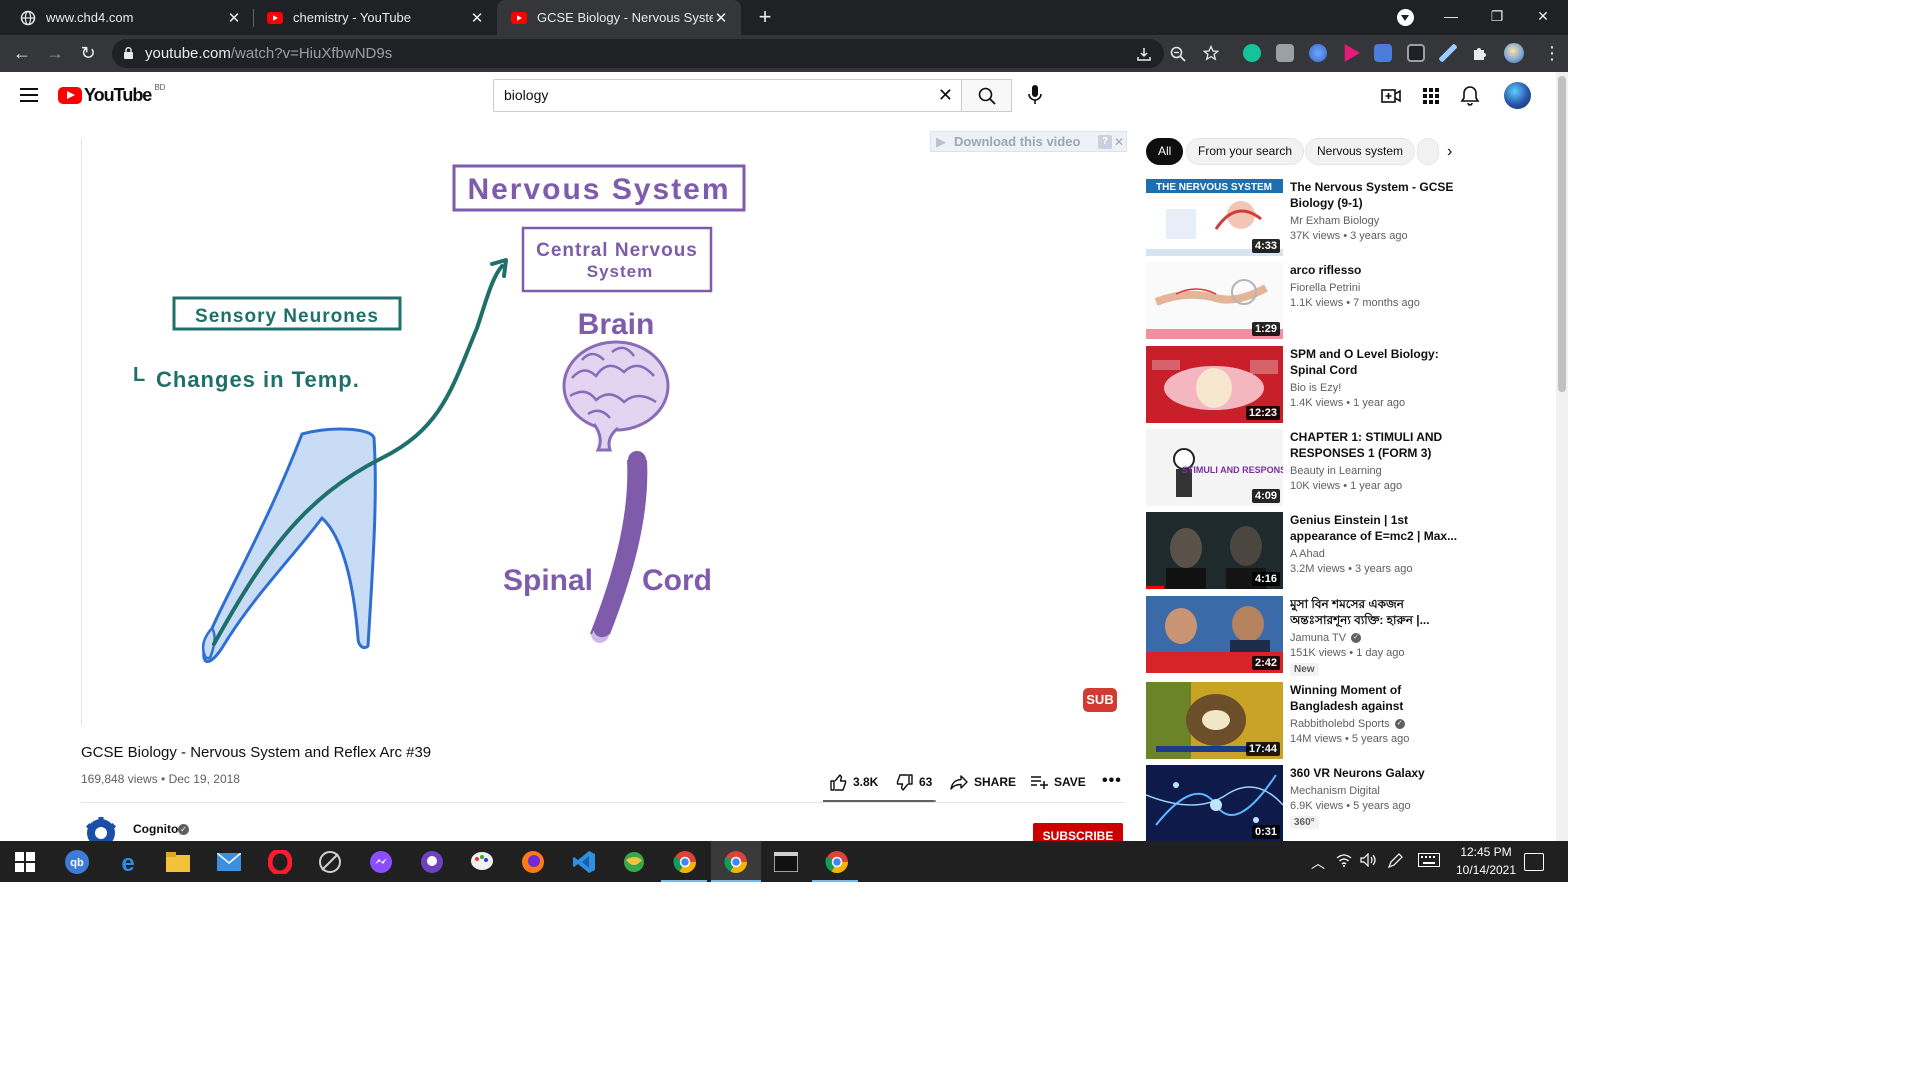  What do you see at coordinates (1497, 17) in the screenshot?
I see `restore-button: ❐` at bounding box center [1497, 17].